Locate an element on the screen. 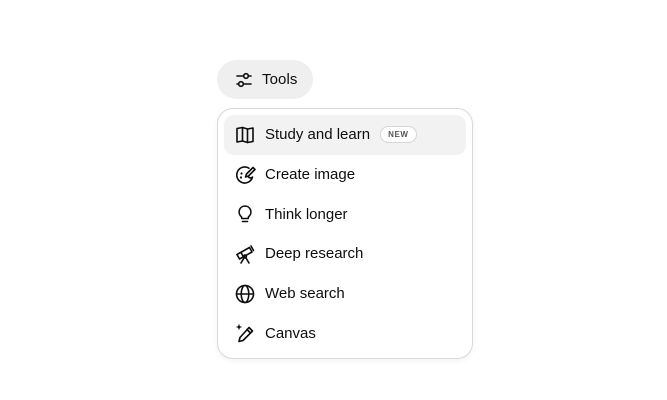 This screenshot has height=400, width=667. menu-item-canvas: Canvas is located at coordinates (345, 333).